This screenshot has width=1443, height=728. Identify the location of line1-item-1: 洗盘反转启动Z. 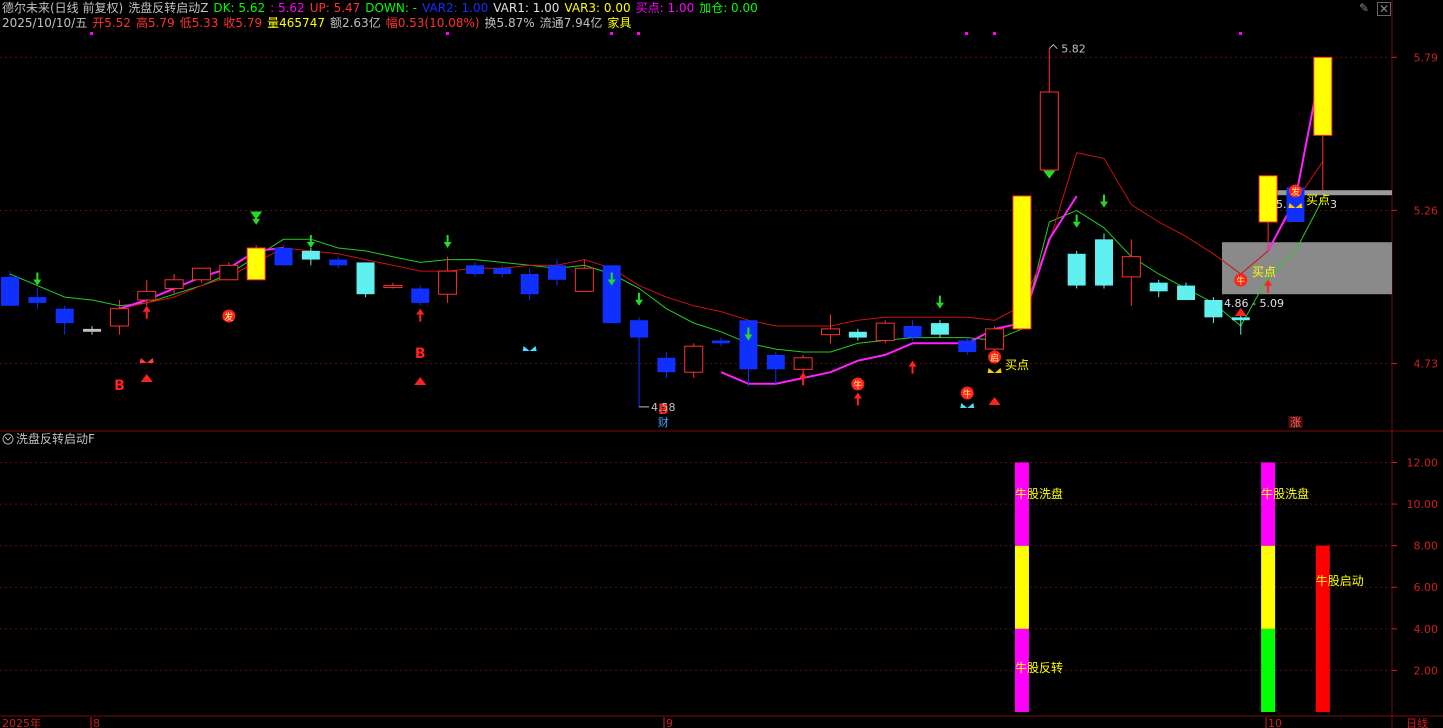
(168, 8).